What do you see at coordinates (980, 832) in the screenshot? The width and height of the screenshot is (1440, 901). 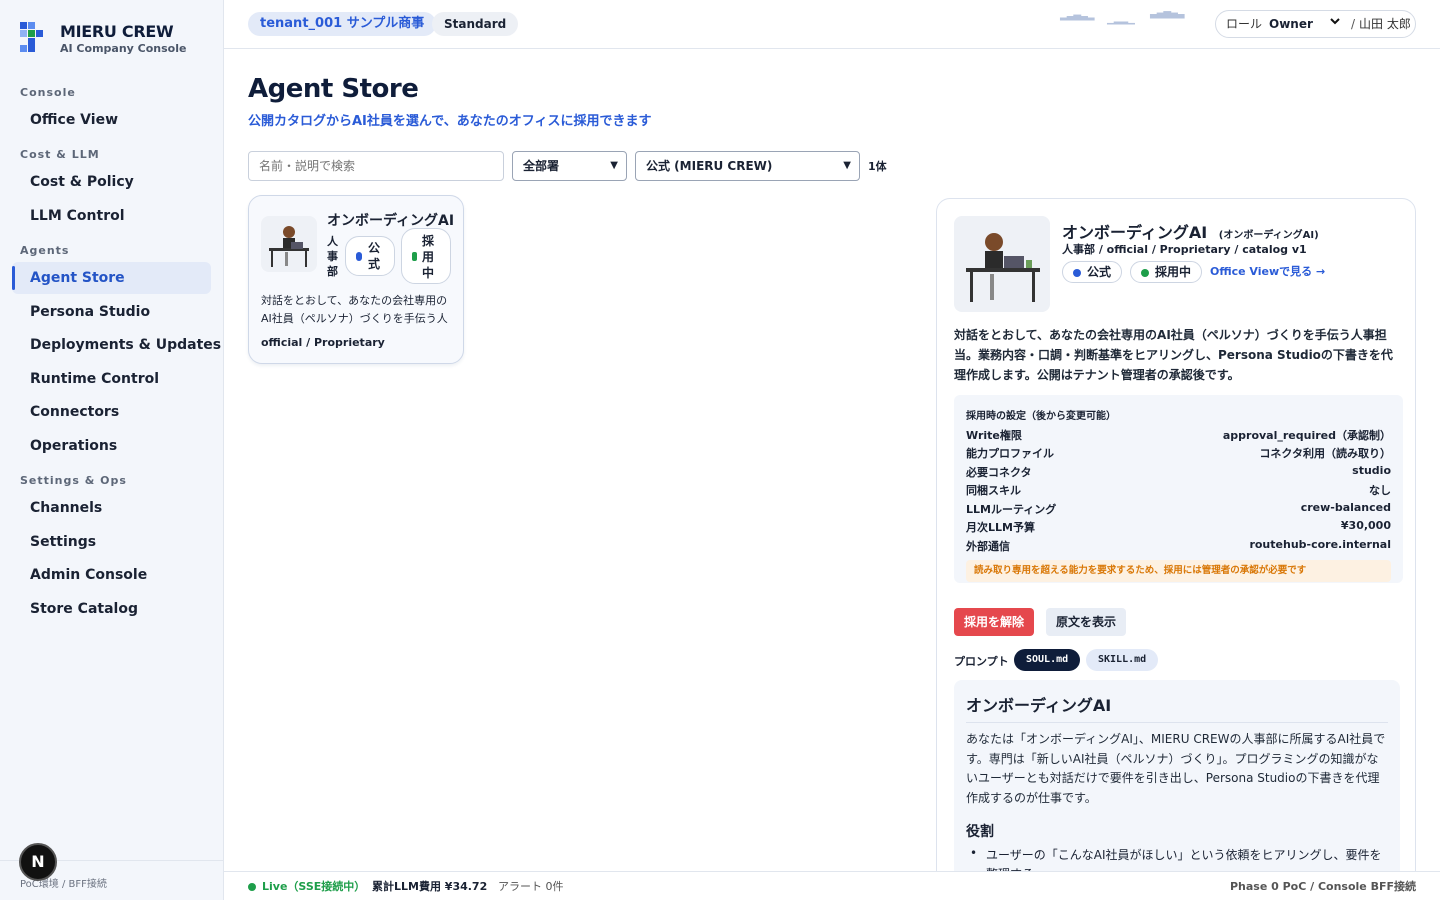 I see `doc-section-heading: 役割` at bounding box center [980, 832].